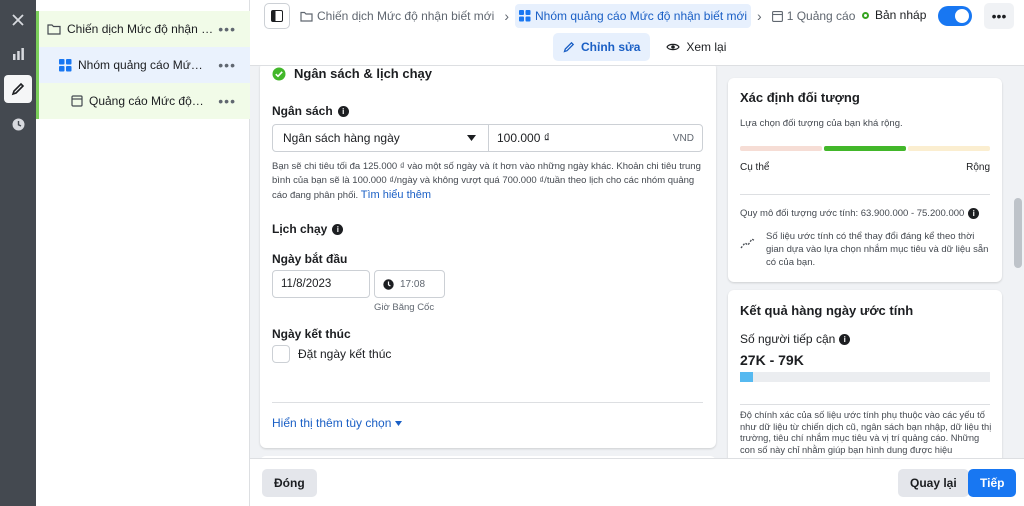 The width and height of the screenshot is (1024, 506). Describe the element at coordinates (611, 47) in the screenshot. I see `tab-edit-label: Chỉnh sửa` at that location.